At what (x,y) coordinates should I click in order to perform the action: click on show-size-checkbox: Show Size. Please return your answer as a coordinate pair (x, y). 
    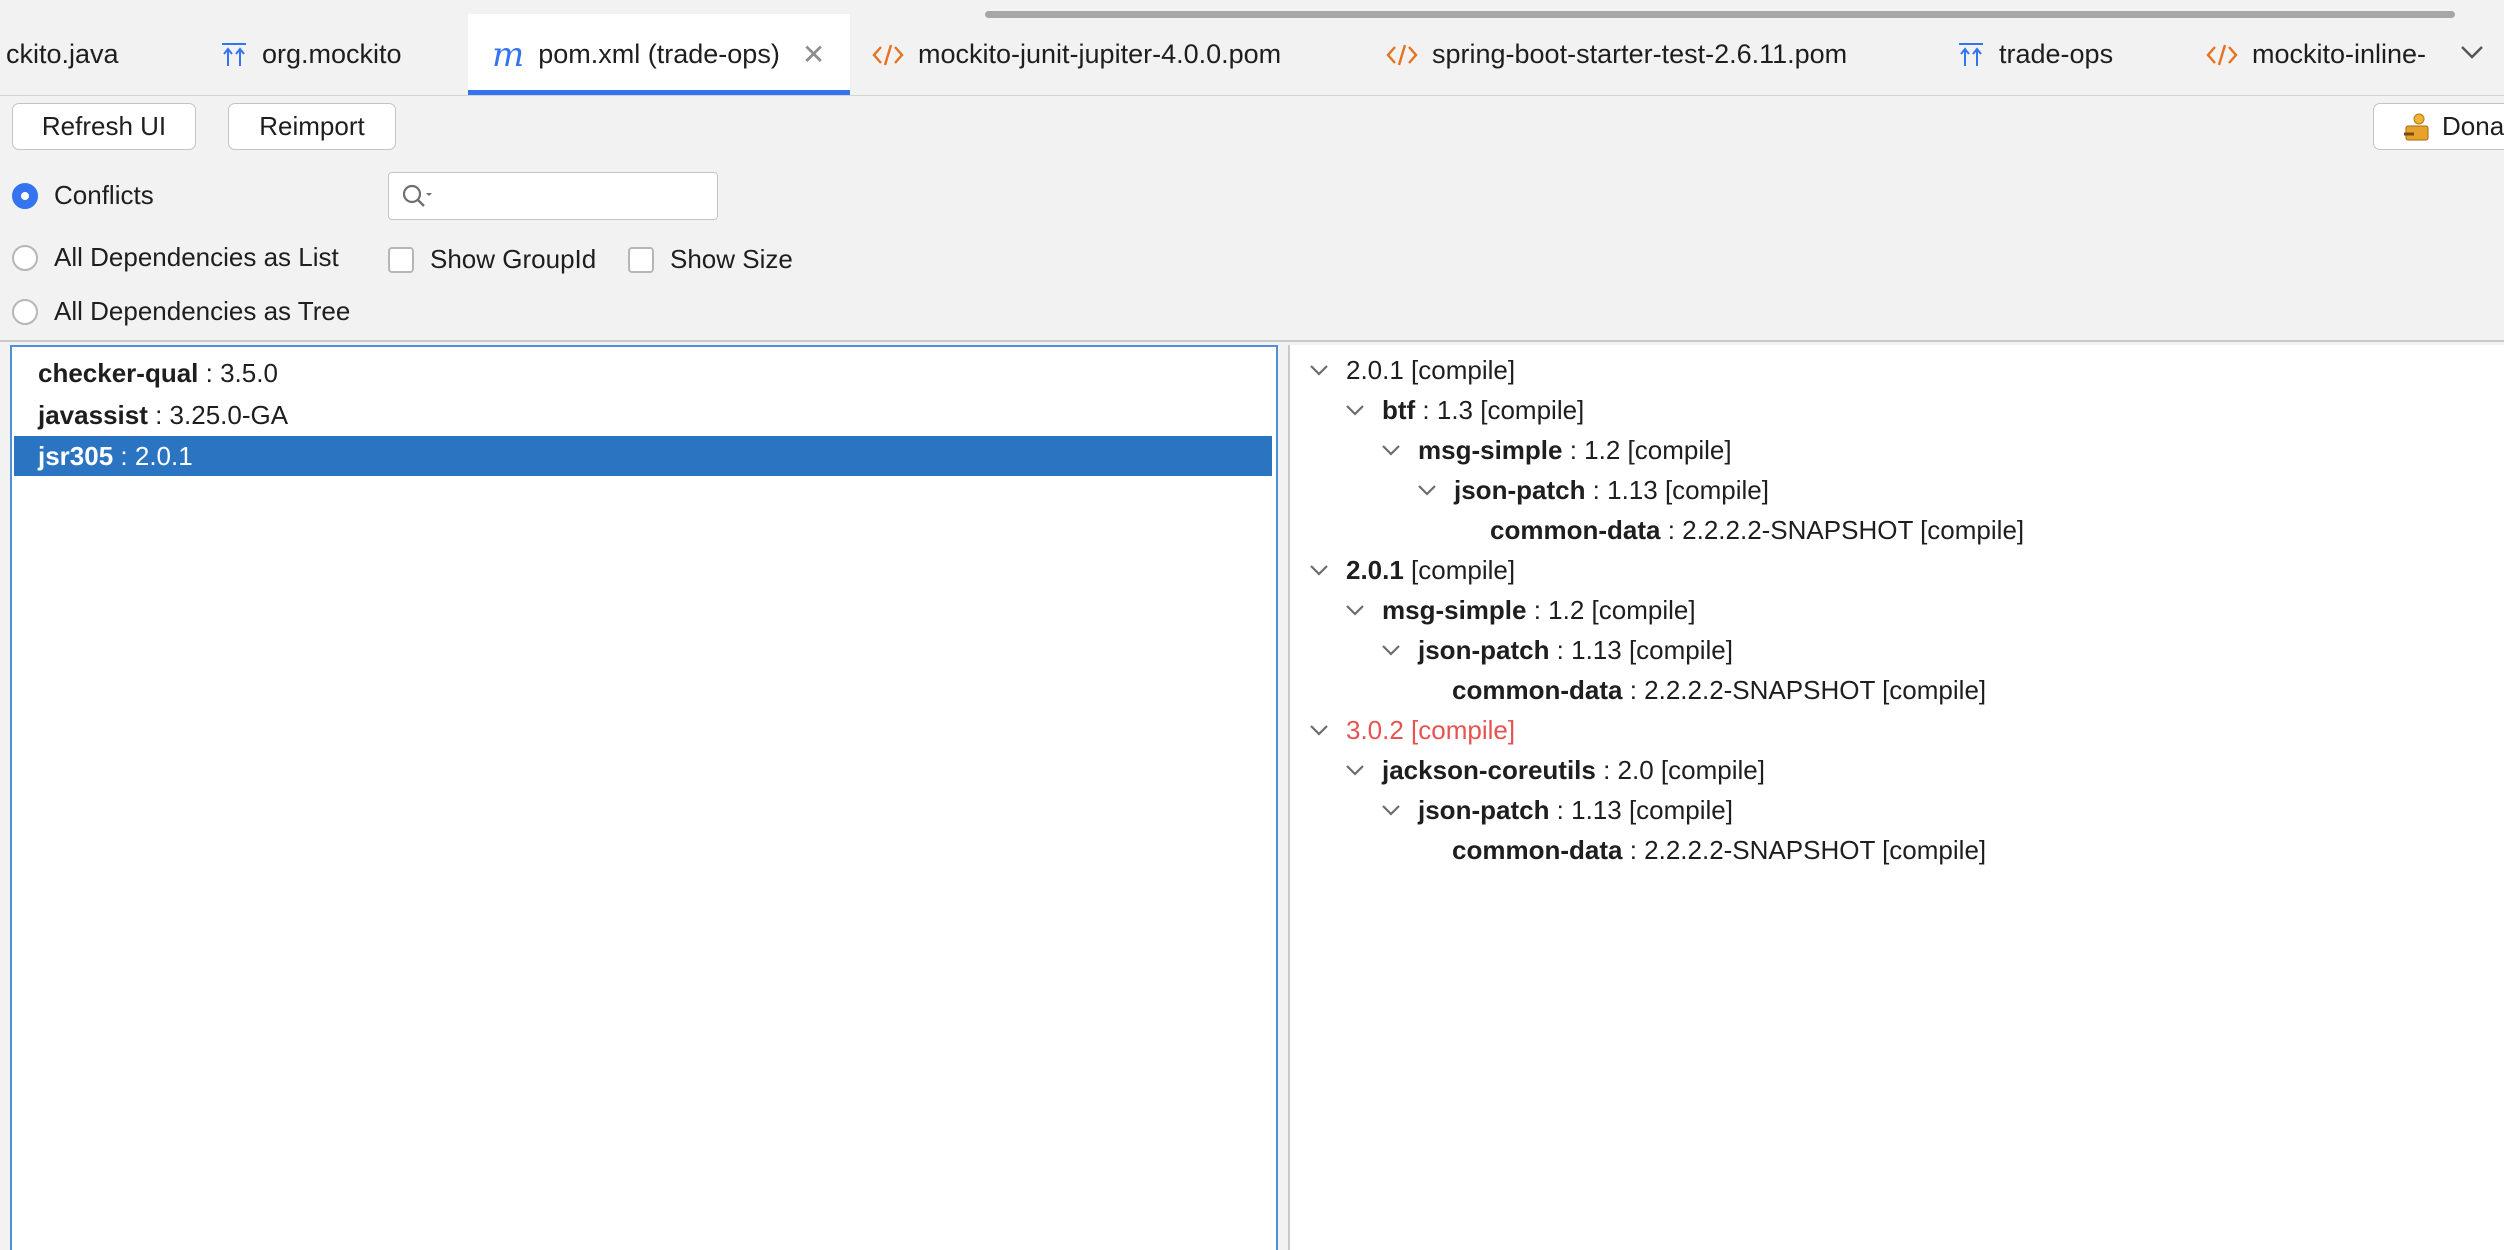
    Looking at the image, I should click on (710, 259).